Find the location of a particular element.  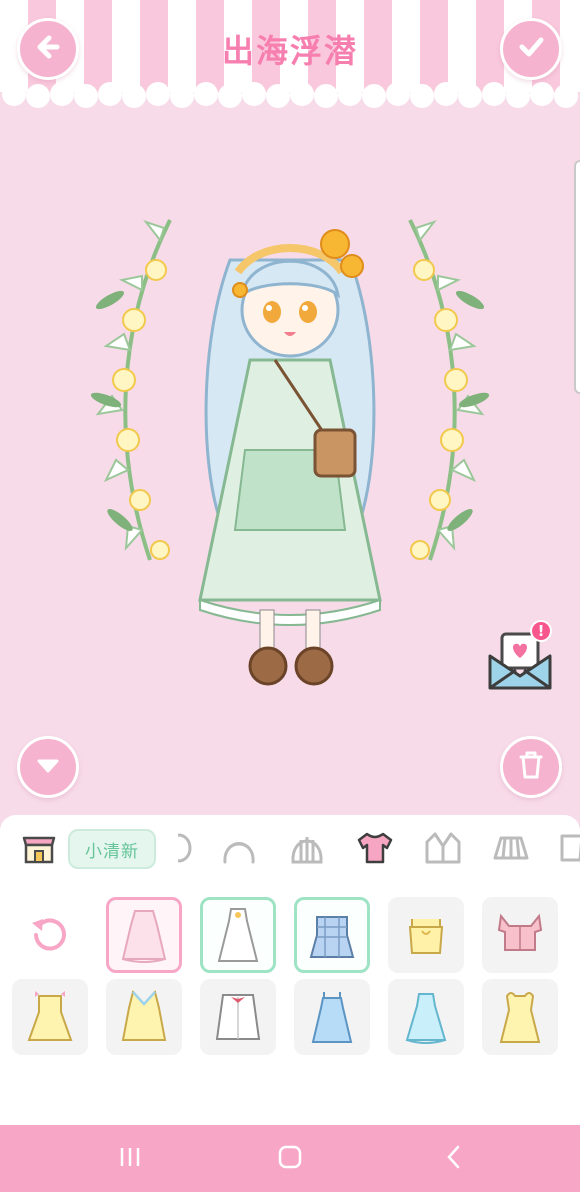

jacket-icon is located at coordinates (443, 850).